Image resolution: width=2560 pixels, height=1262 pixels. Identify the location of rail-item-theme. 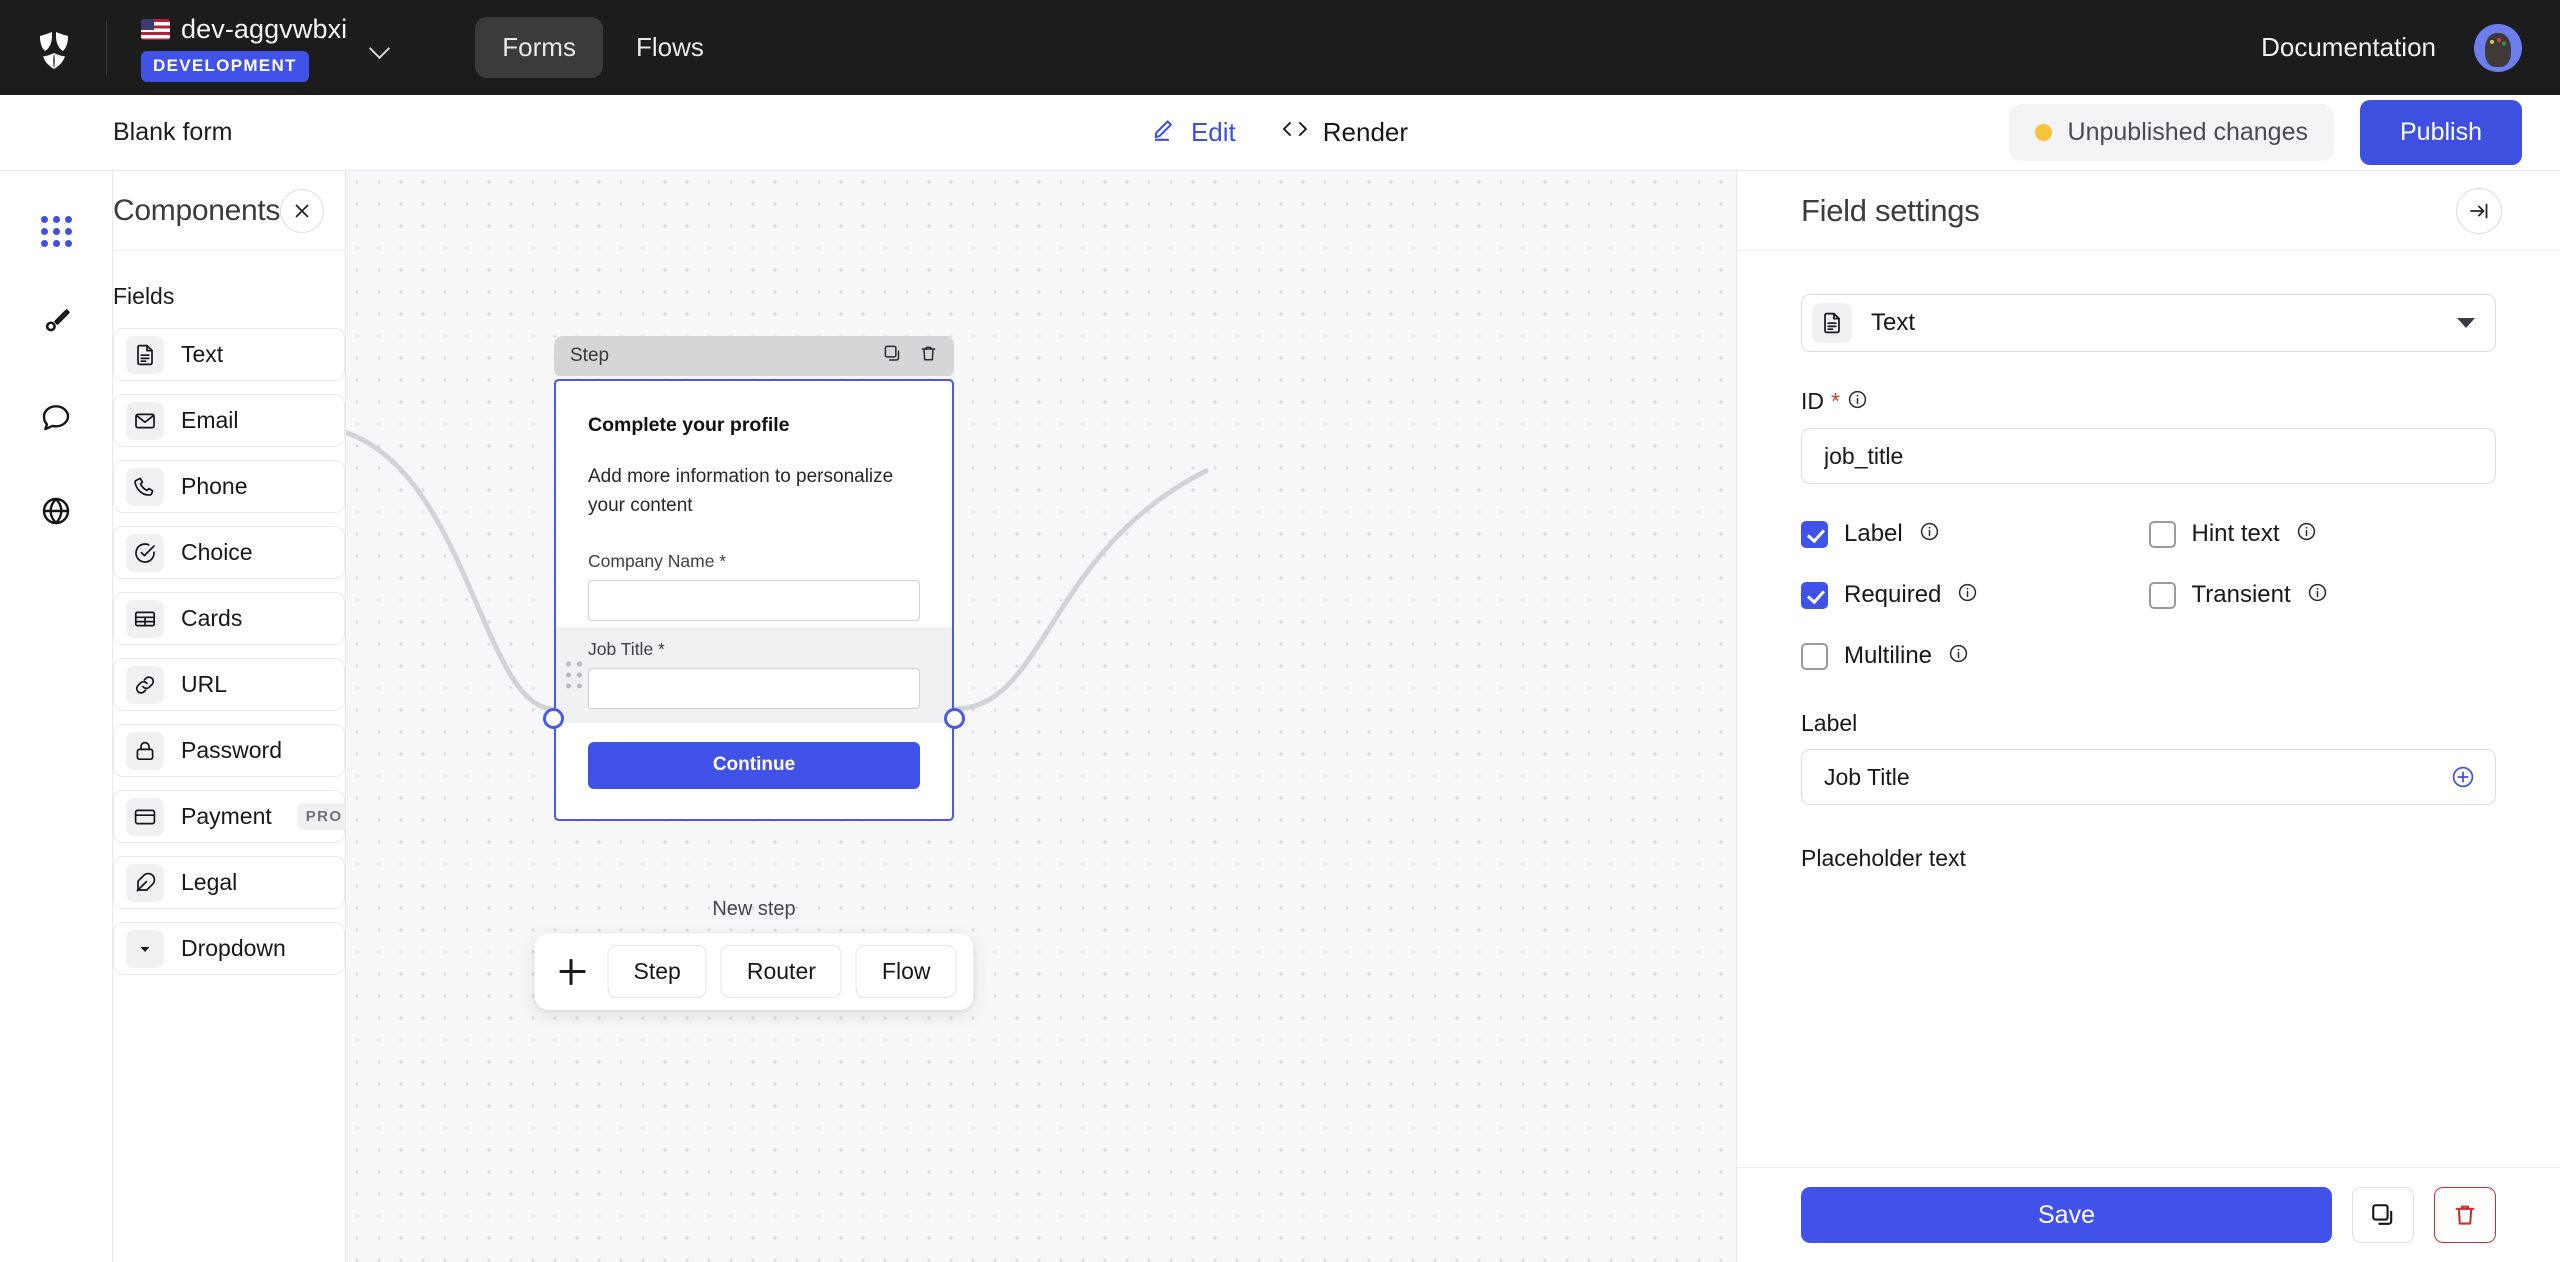
(56, 325).